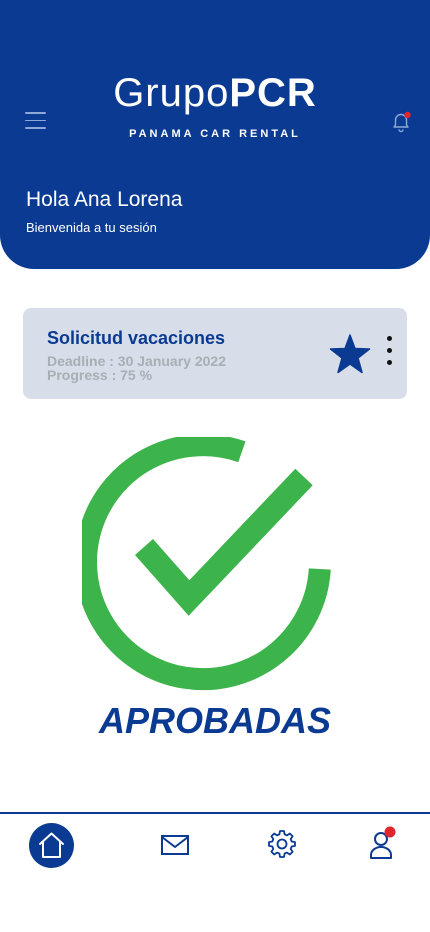  Describe the element at coordinates (171, 93) in the screenshot. I see `logo-wordmark-light: Grupo` at that location.